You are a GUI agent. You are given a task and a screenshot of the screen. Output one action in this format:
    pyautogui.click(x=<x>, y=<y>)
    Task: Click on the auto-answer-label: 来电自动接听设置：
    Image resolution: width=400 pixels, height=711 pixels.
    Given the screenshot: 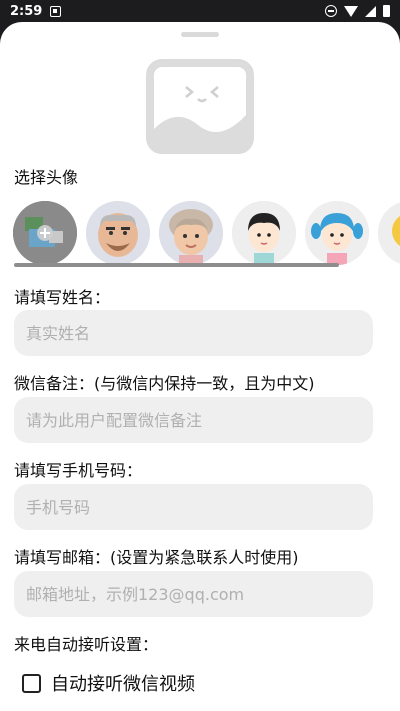 What is the action you would take?
    pyautogui.click(x=86, y=644)
    